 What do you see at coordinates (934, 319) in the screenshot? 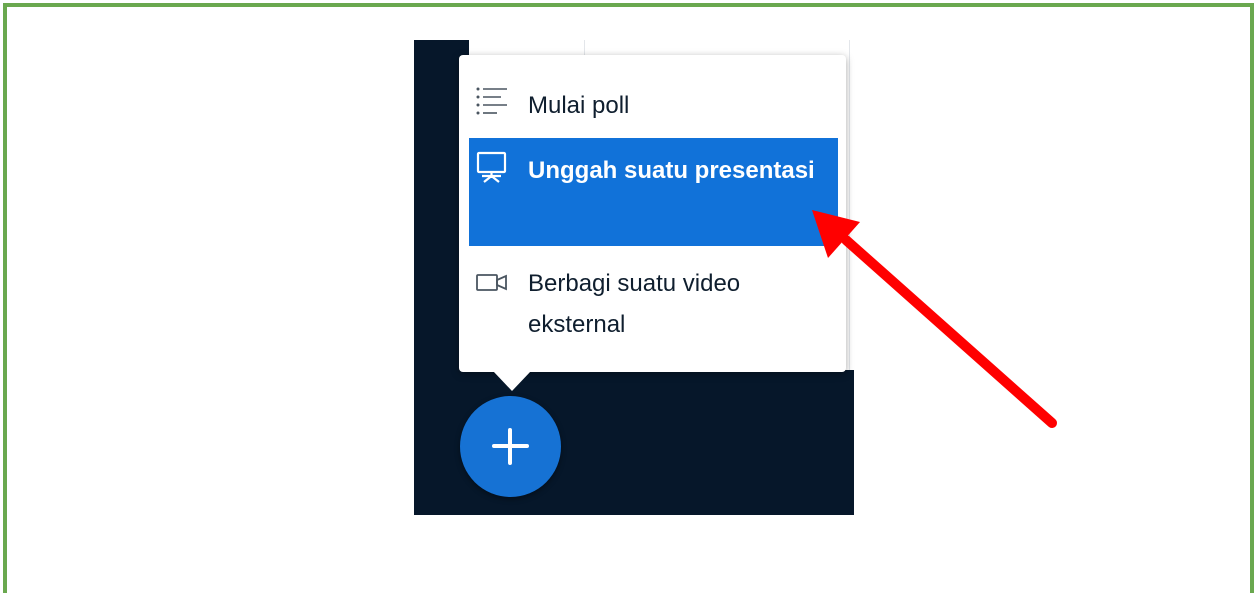
I see `red-arrow-annotation` at bounding box center [934, 319].